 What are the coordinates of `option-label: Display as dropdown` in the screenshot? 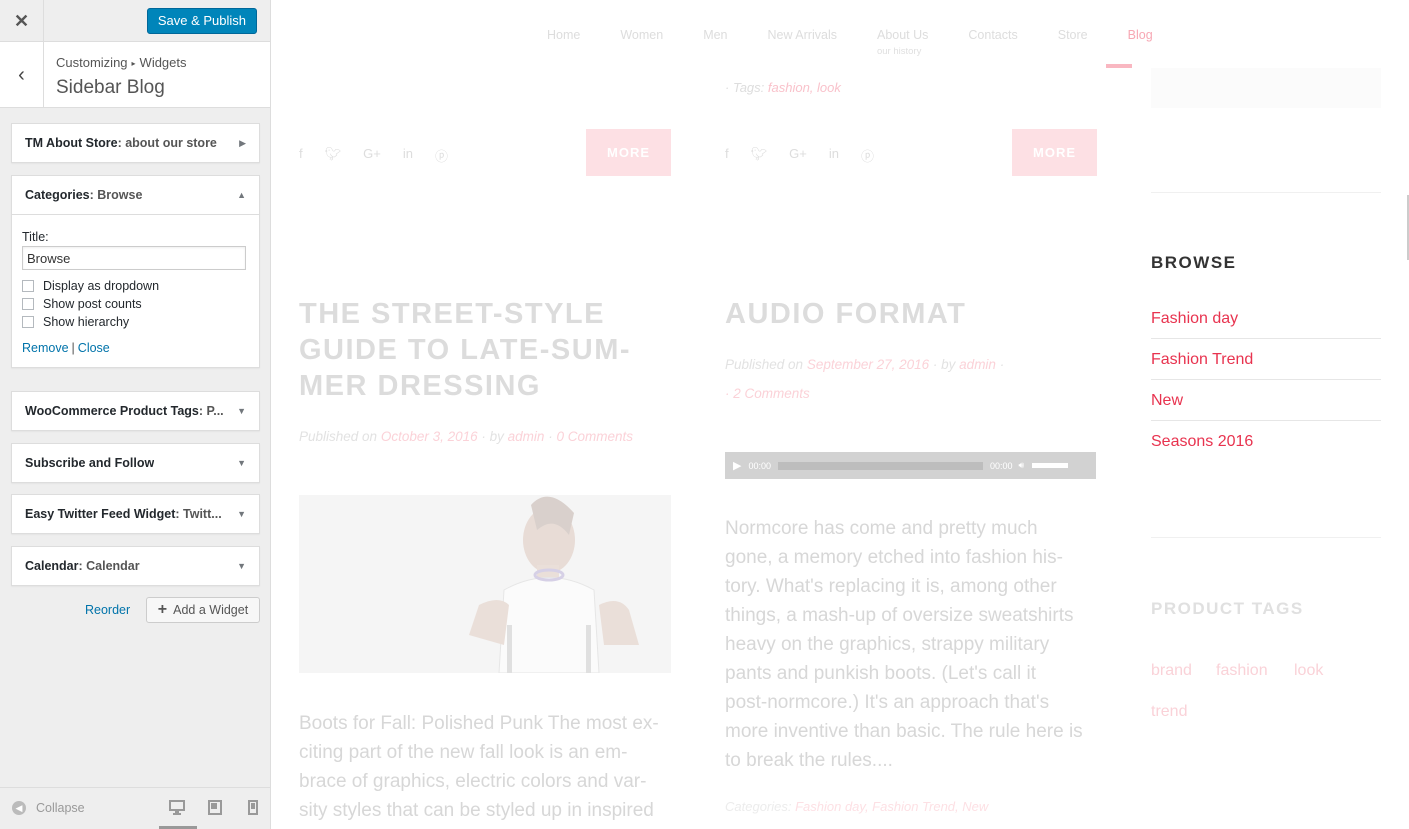 It's located at (101, 286).